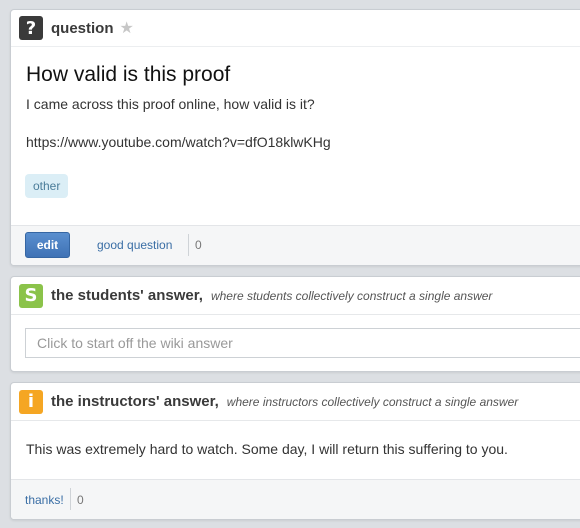 This screenshot has width=580, height=528. What do you see at coordinates (295, 499) in the screenshot?
I see `instructors-answer-footer: thanks! 0` at bounding box center [295, 499].